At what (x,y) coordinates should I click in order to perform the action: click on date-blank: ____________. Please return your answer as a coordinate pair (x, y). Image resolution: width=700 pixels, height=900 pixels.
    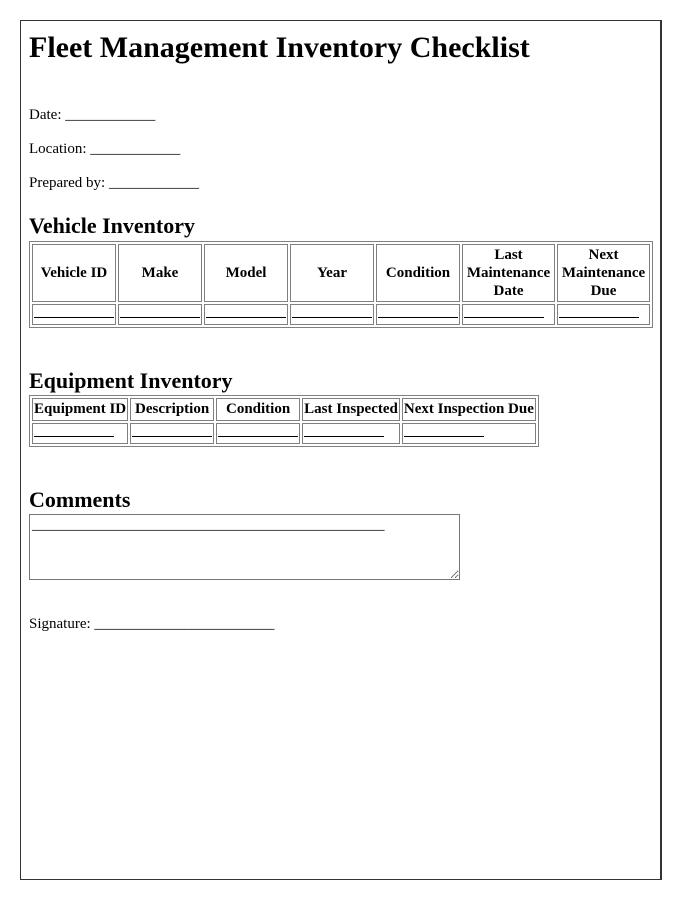
    Looking at the image, I should click on (110, 115).